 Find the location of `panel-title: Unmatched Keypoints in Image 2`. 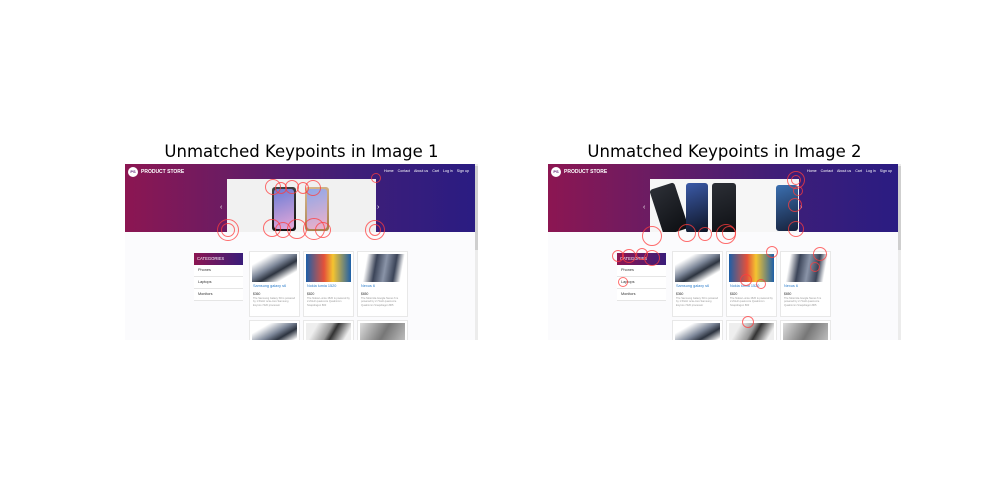

panel-title: Unmatched Keypoints in Image 2 is located at coordinates (724, 151).